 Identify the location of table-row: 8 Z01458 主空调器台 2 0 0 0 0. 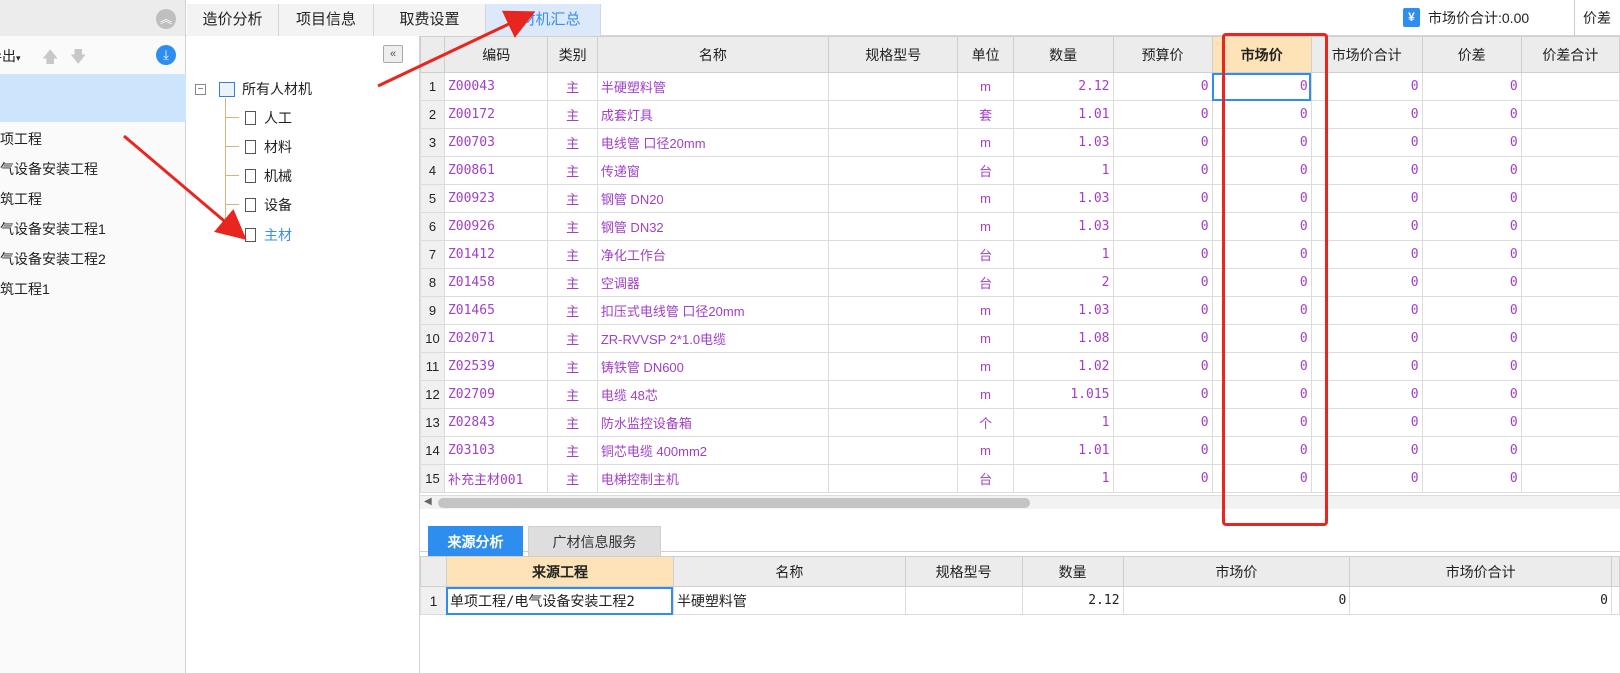
(1020, 282).